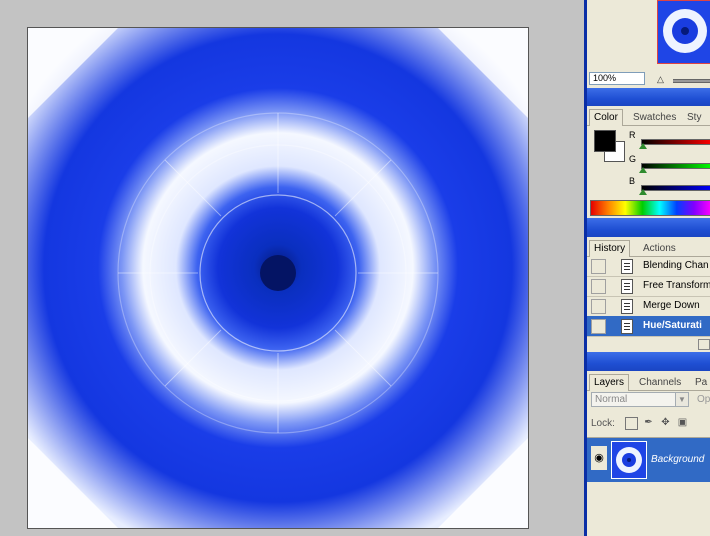 This screenshot has height=536, width=710. What do you see at coordinates (682, 422) in the screenshot?
I see `lock-all-icon: ▣` at bounding box center [682, 422].